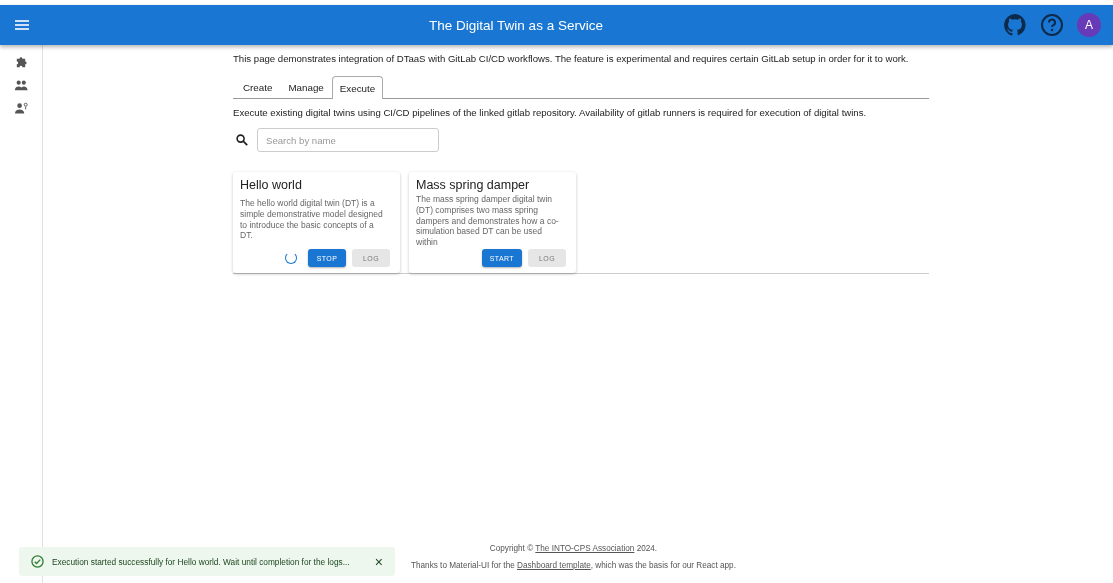 The image size is (1113, 583). Describe the element at coordinates (1089, 25) in the screenshot. I see `user-avatar: A` at that location.